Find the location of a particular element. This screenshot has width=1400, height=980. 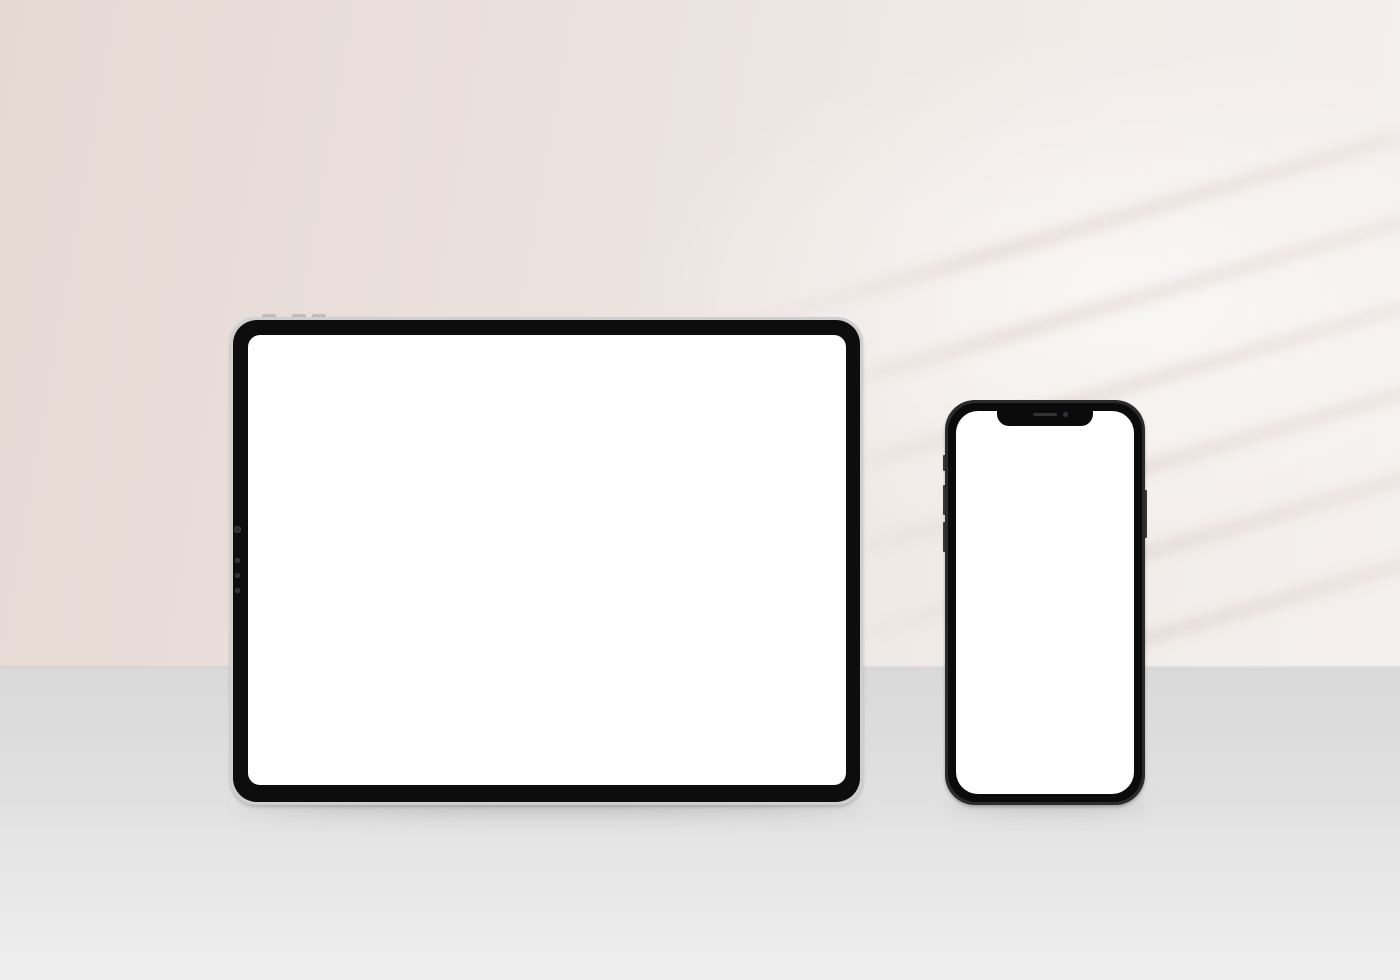

tablet-camera-icon is located at coordinates (237, 529).